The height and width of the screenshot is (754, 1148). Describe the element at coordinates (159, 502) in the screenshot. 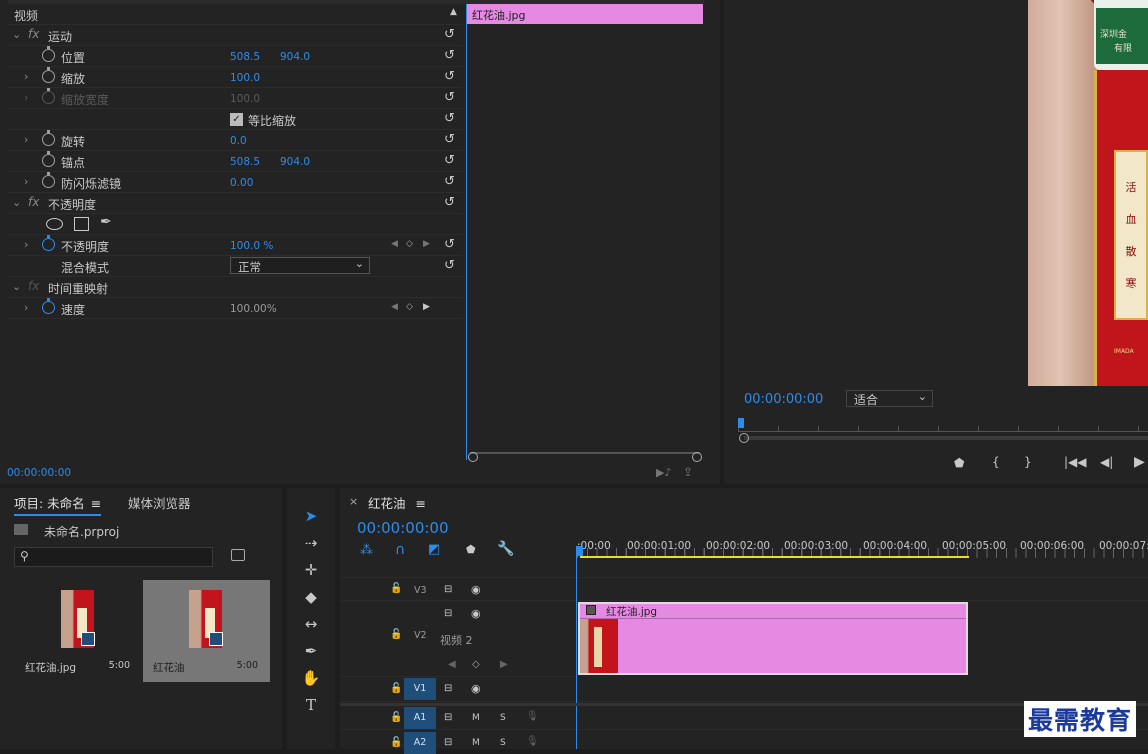

I see `tab-media-browser: 媒体浏览器` at that location.